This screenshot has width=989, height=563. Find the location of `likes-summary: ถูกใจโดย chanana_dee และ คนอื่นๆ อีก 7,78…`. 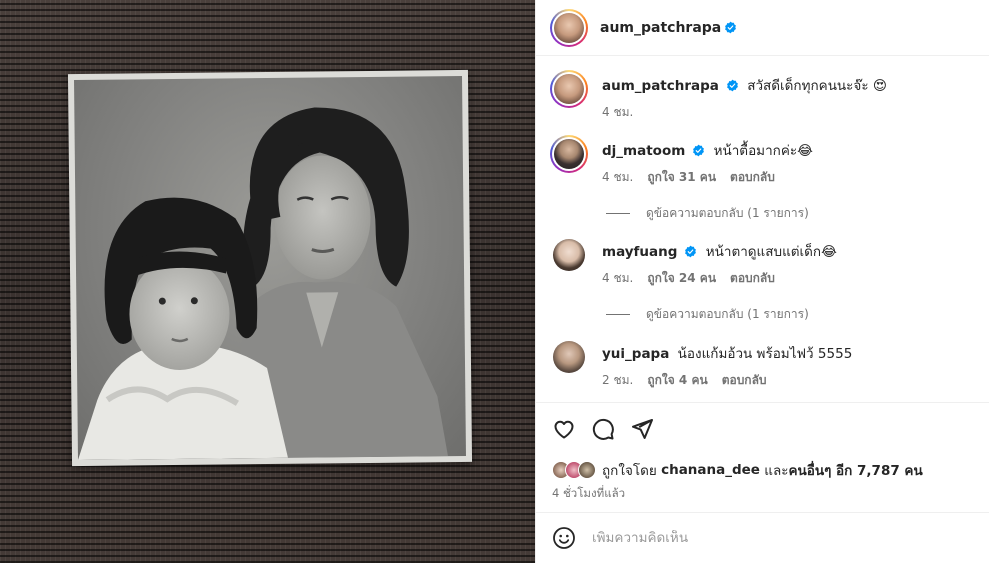

likes-summary: ถูกใจโดย chanana_dee และ คนอื่นๆ อีก 7,78… is located at coordinates (737, 470).